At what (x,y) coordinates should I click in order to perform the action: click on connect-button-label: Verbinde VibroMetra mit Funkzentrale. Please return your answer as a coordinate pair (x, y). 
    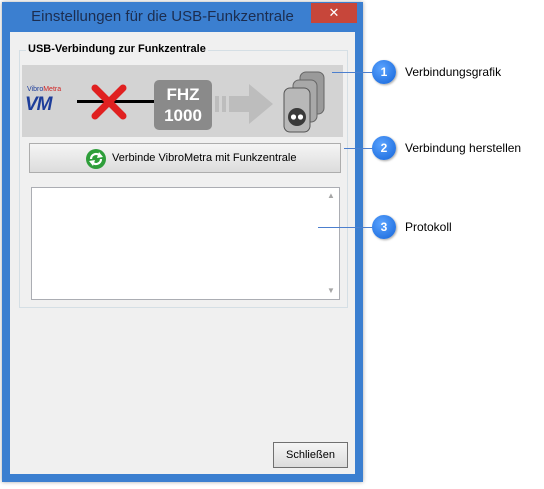
    Looking at the image, I should click on (204, 158).